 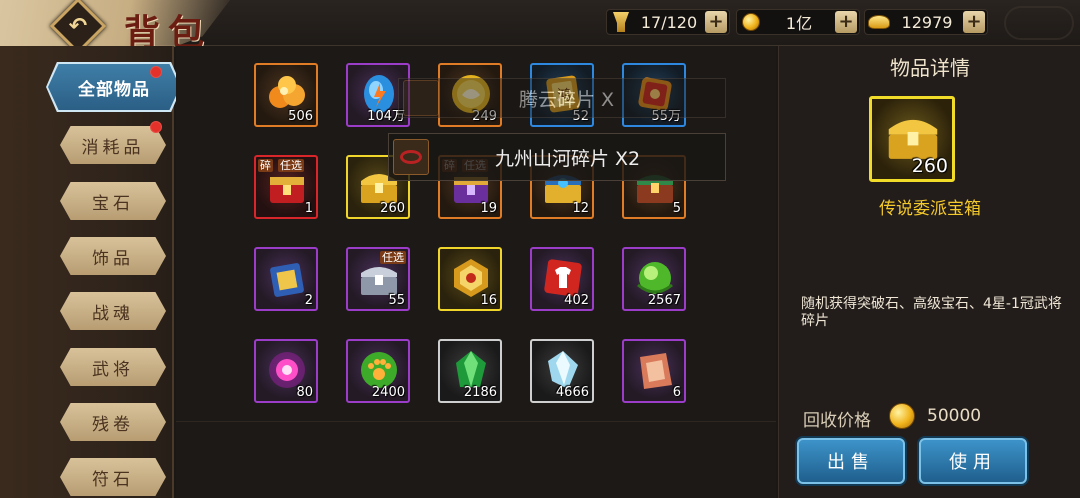 I want to click on tab-consumables-badge, so click(x=156, y=127).